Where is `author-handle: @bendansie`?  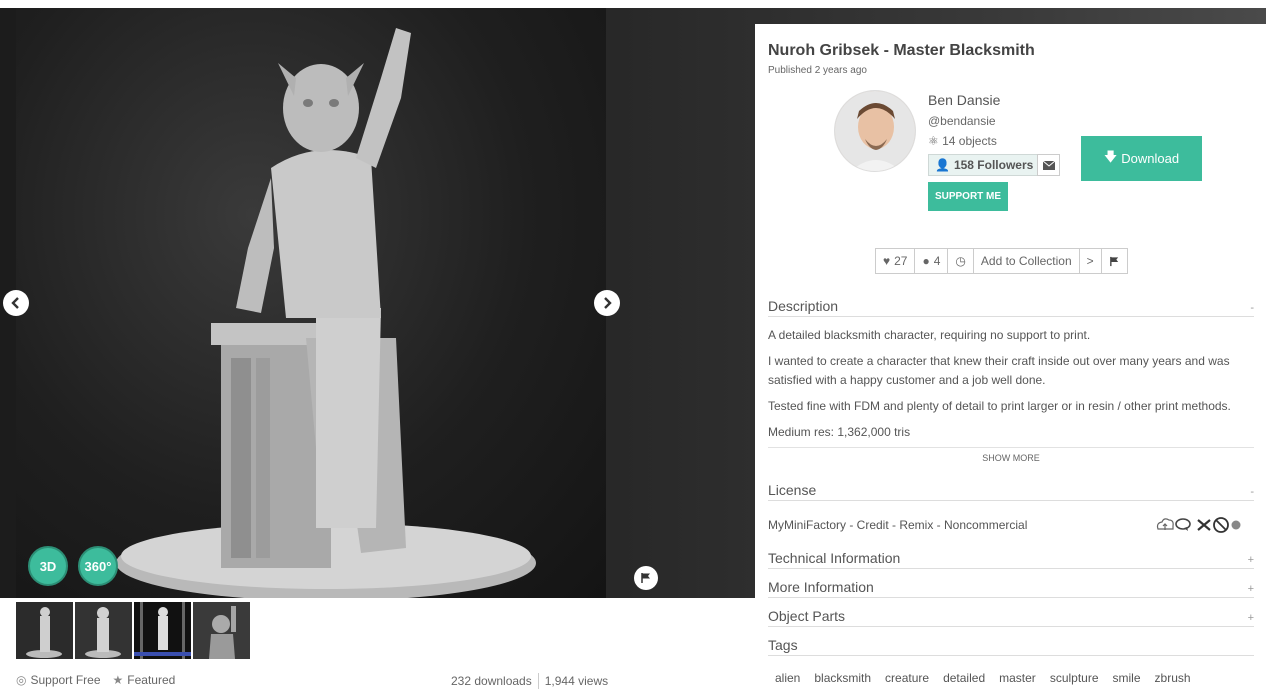 author-handle: @bendansie is located at coordinates (962, 121).